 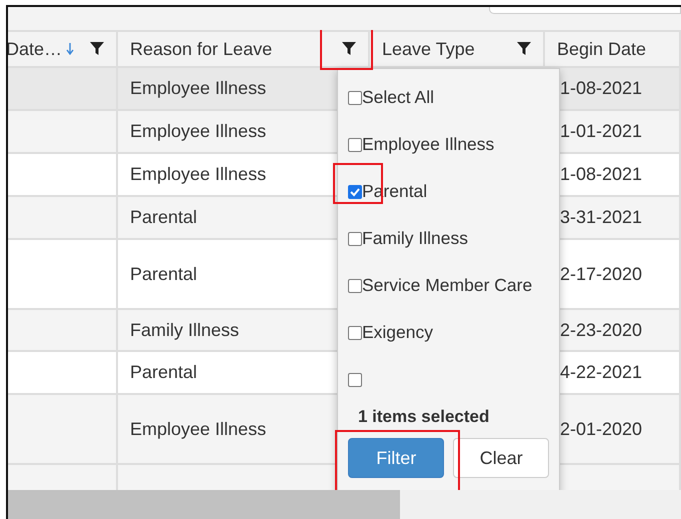 I want to click on filter-option: Select All, so click(x=448, y=97).